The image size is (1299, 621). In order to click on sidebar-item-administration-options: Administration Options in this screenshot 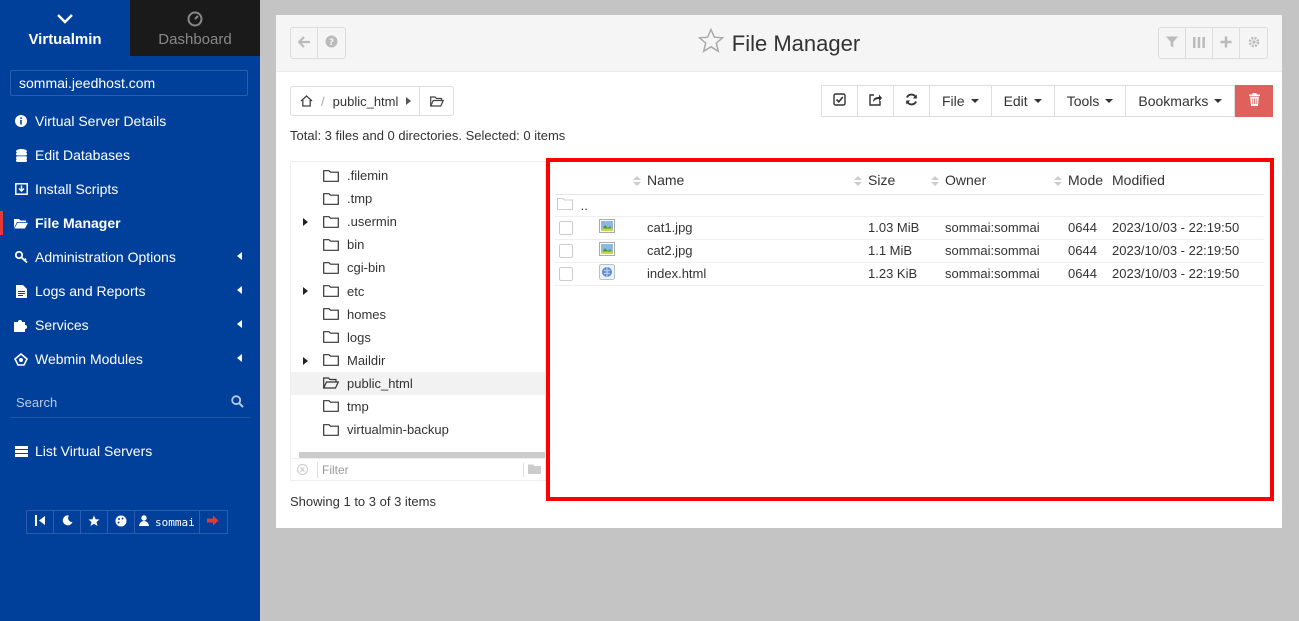, I will do `click(130, 257)`.